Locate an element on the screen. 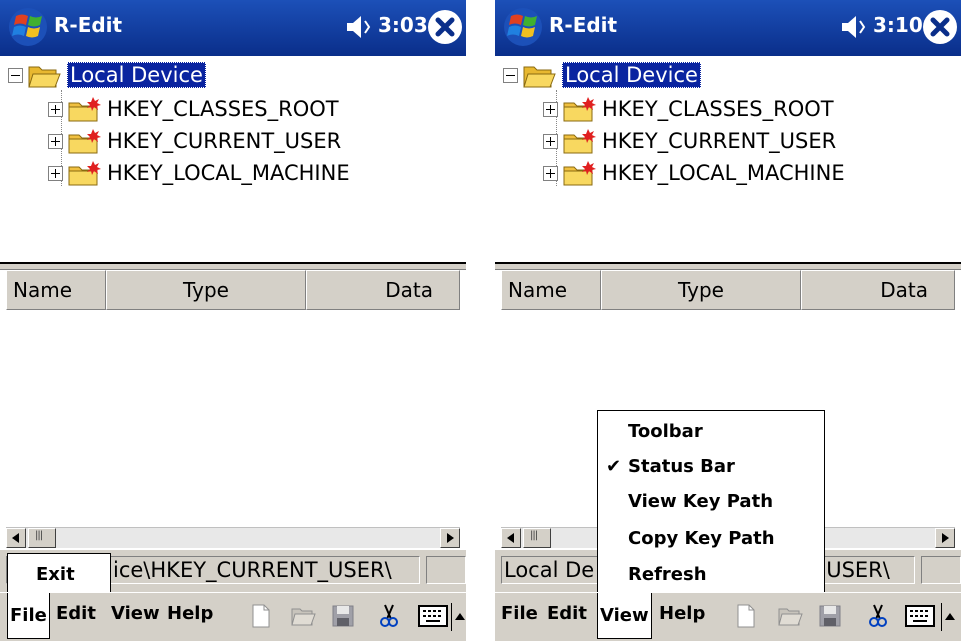 The image size is (961, 641). status-path-left-text: Local De is located at coordinates (549, 570).